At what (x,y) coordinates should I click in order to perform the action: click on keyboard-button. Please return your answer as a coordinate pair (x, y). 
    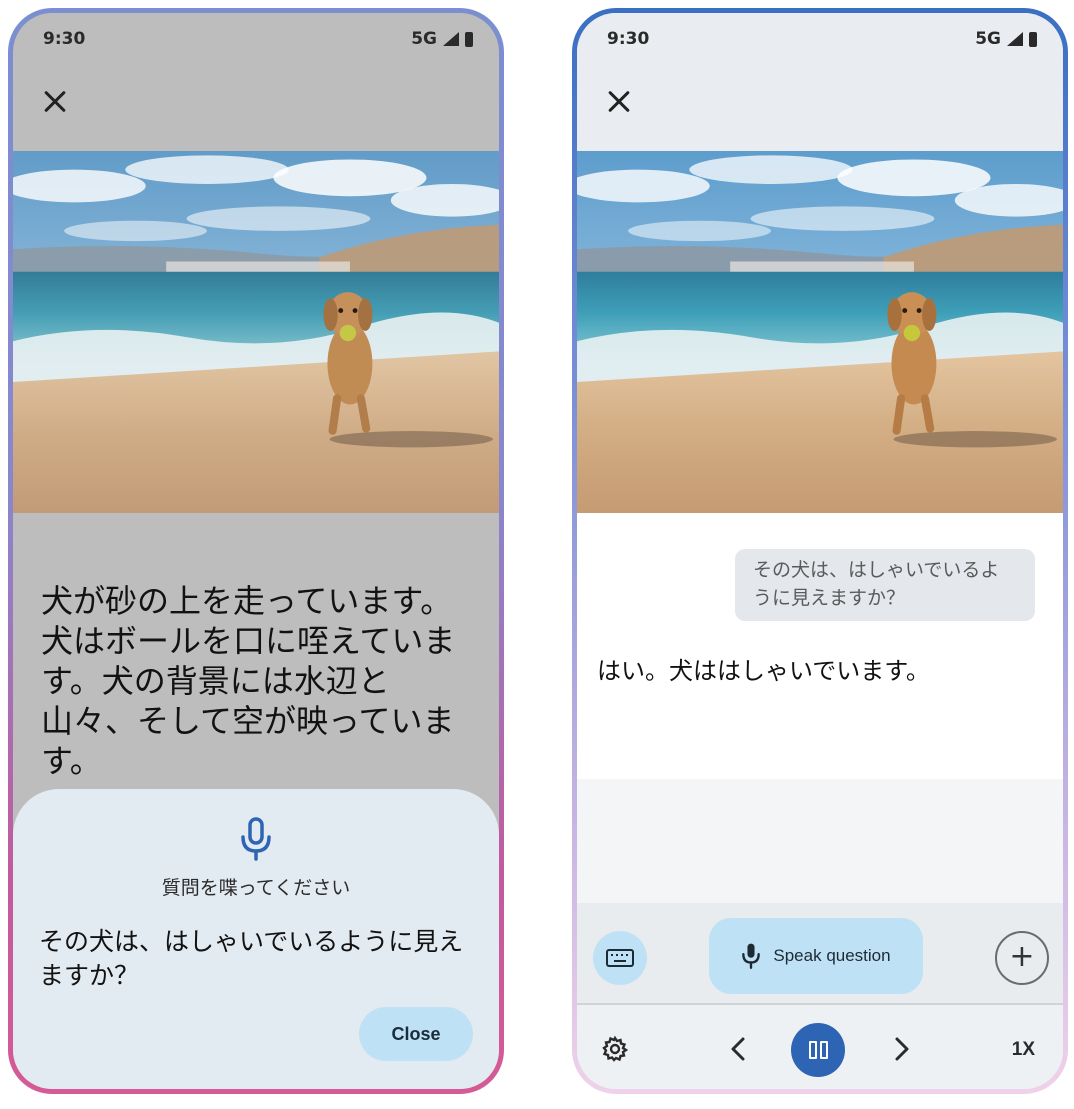
    Looking at the image, I should click on (620, 958).